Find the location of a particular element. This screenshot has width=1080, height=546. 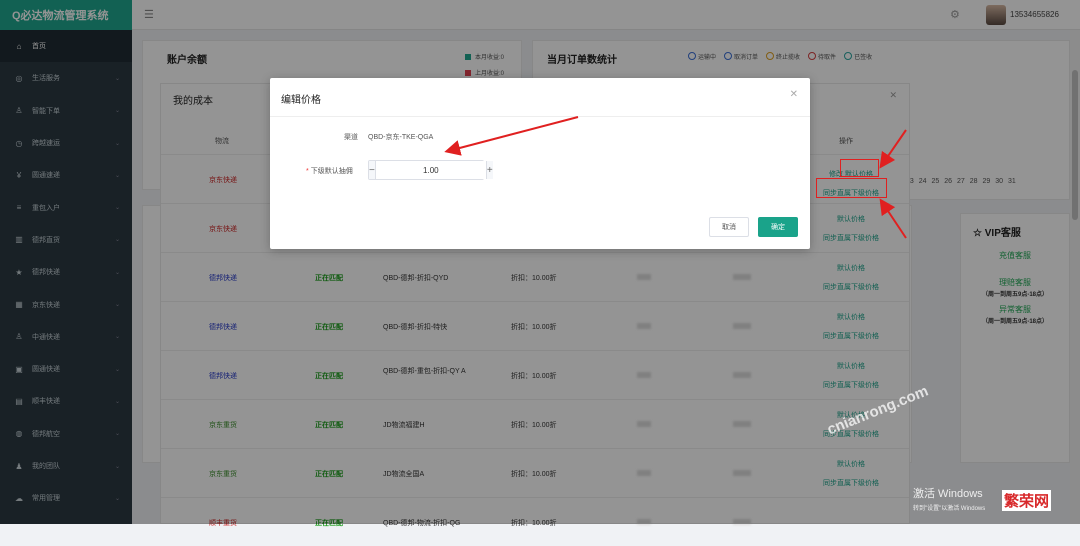

commission-input is located at coordinates (430, 170).